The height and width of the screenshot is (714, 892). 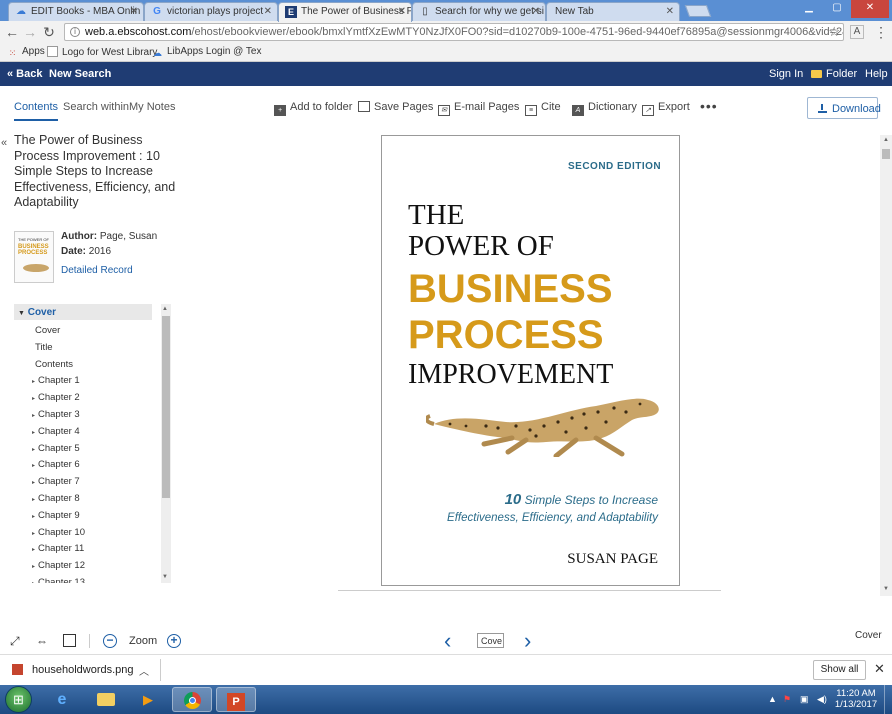 I want to click on toc-item: ▸ Chapter 11, so click(x=58, y=548).